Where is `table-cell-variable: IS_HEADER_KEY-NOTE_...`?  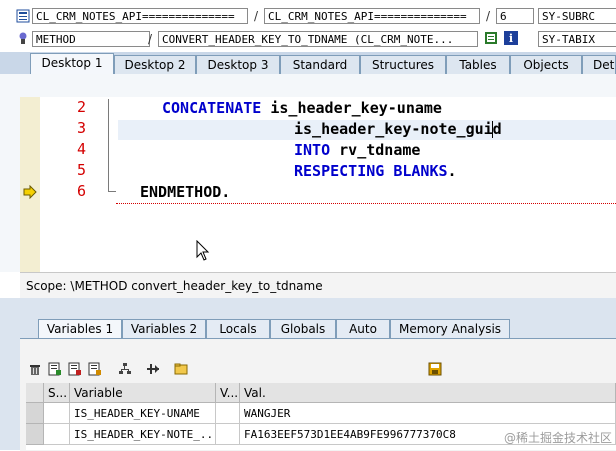
table-cell-variable: IS_HEADER_KEY-NOTE_... is located at coordinates (143, 434).